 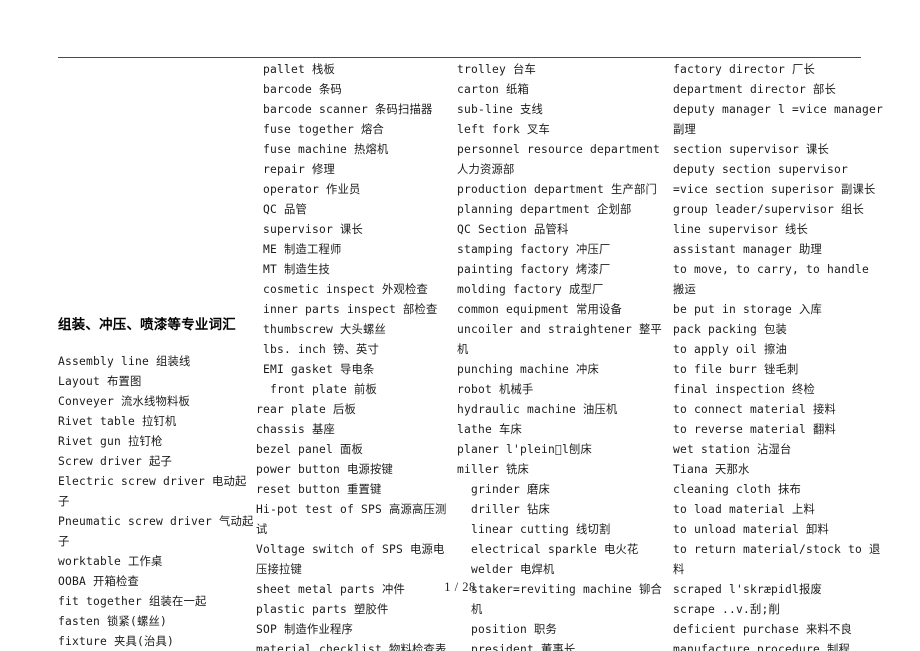 What do you see at coordinates (321, 349) in the screenshot?
I see `glossary-entry: lbs. inch 镑、英寸` at bounding box center [321, 349].